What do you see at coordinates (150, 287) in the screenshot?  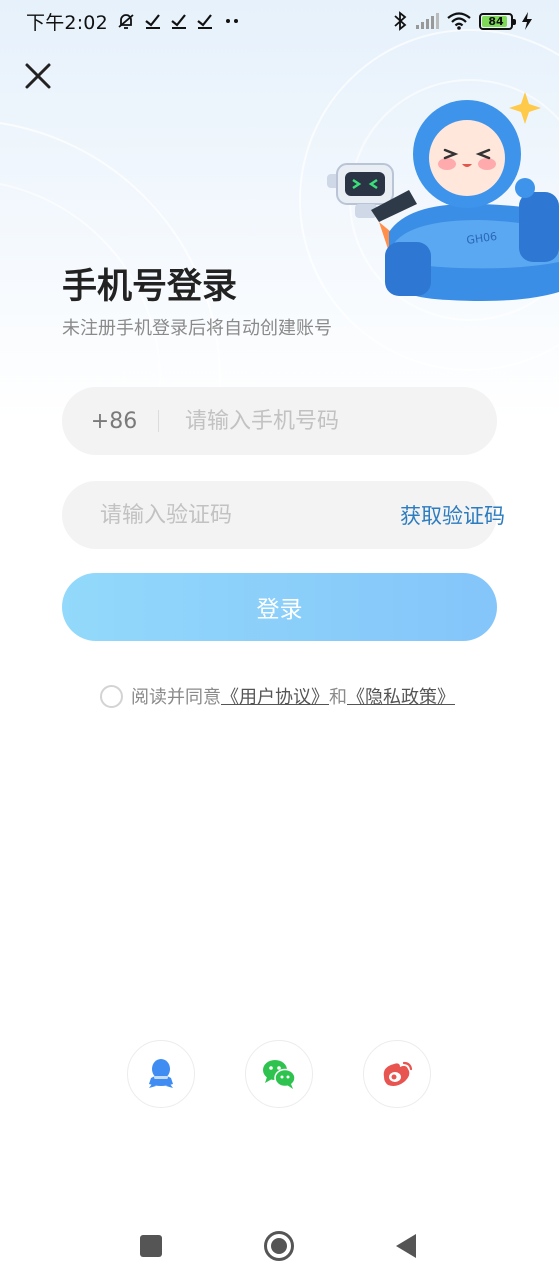 I see `page-title: 手机号登录` at bounding box center [150, 287].